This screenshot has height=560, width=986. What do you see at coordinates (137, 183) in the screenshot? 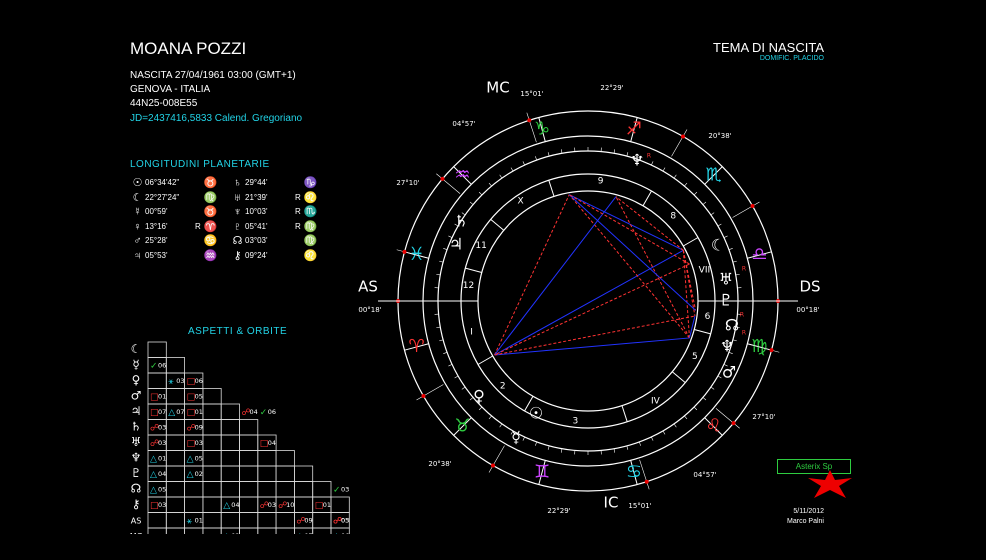
I see `planet-glyph-icon: ☉` at bounding box center [137, 183].